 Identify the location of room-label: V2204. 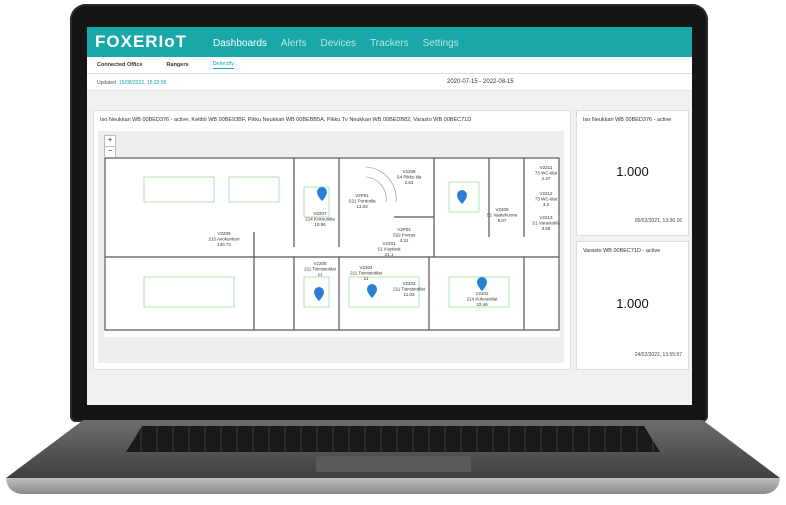
(366, 267).